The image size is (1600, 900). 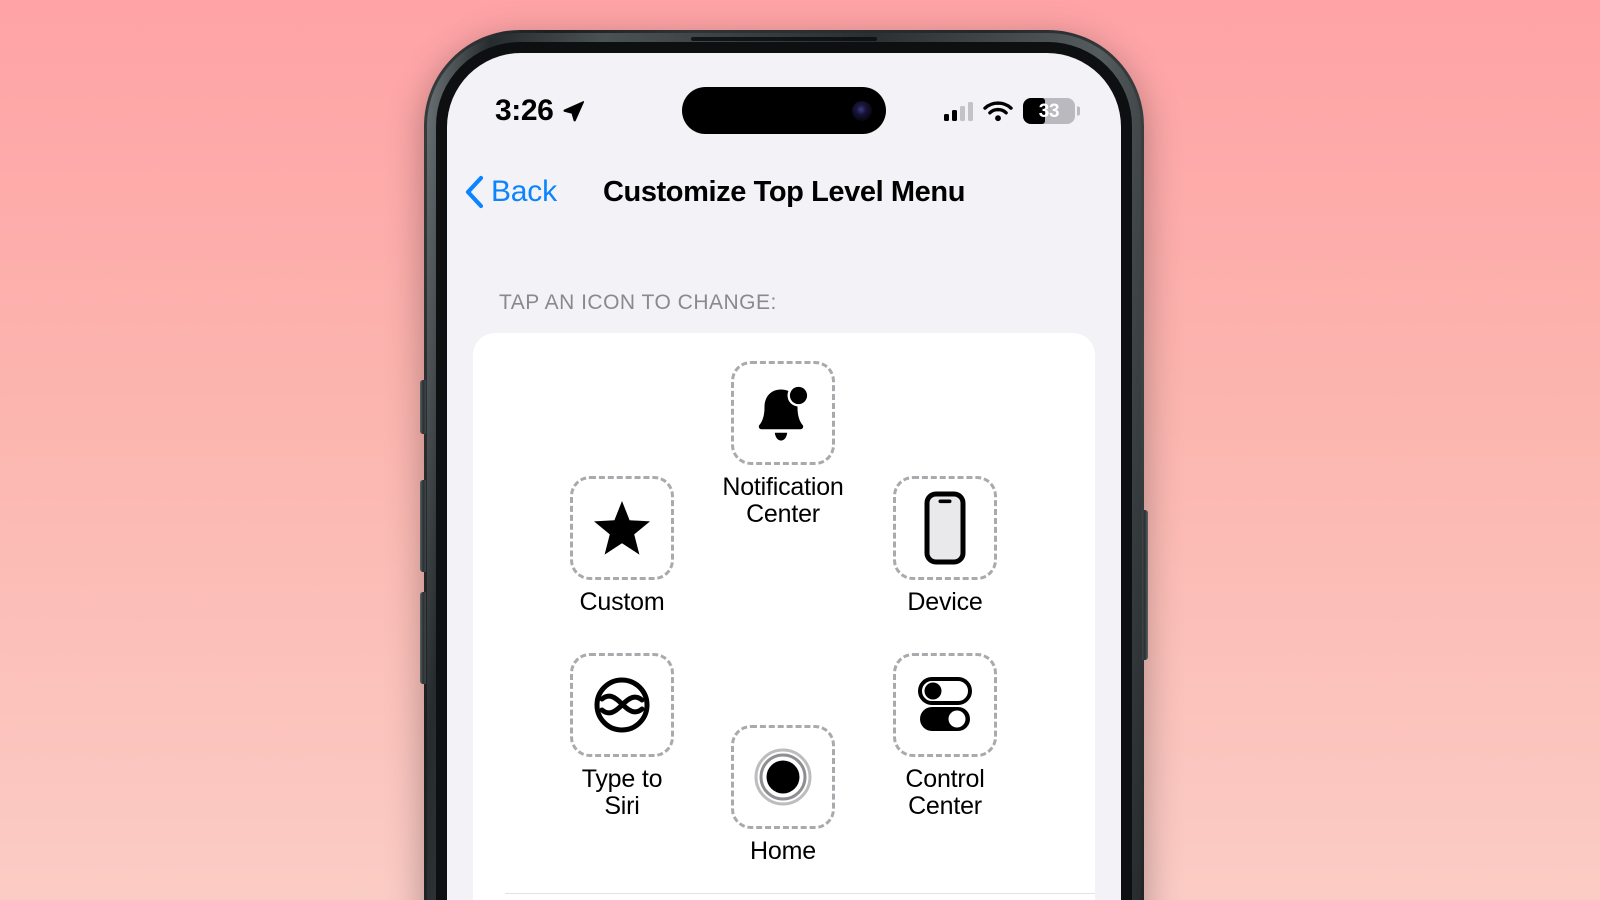 I want to click on location-arrow-icon, so click(x=574, y=111).